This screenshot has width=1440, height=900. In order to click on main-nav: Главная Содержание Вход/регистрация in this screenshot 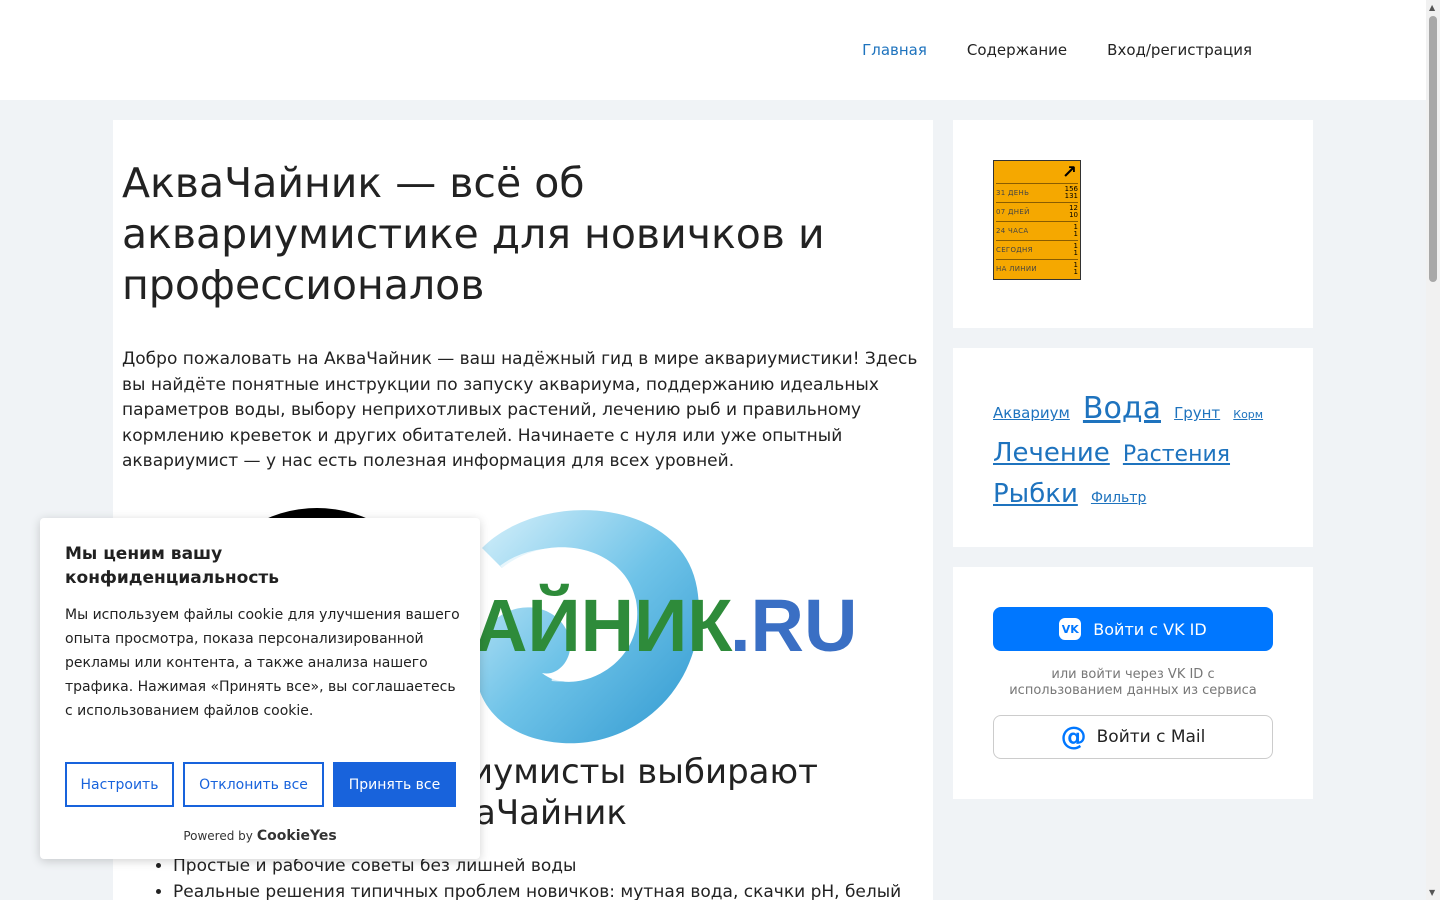, I will do `click(1057, 50)`.